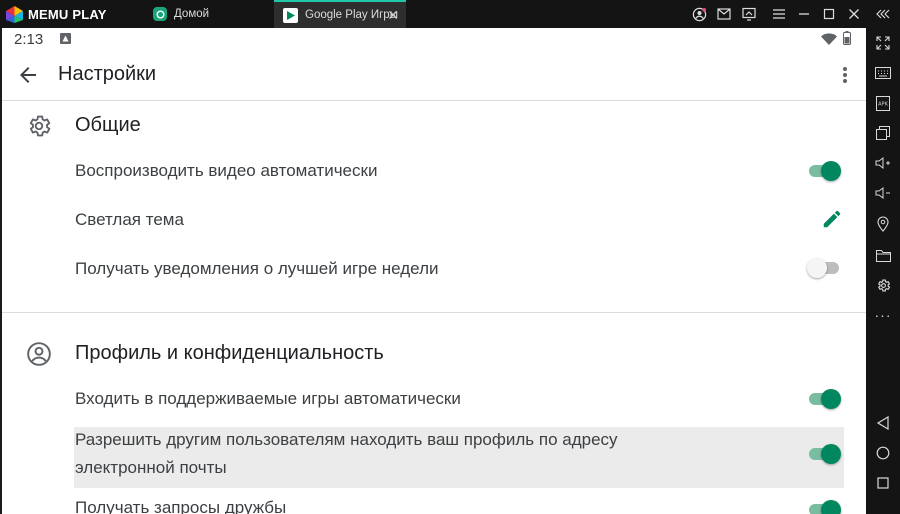  Describe the element at coordinates (192, 14) in the screenshot. I see `tab-home-label: Домой` at that location.